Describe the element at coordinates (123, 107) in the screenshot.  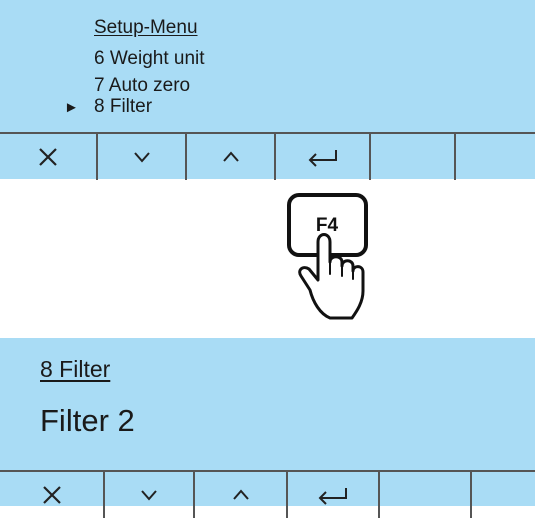
I see `menu-item-filter: 8 Filter` at that location.